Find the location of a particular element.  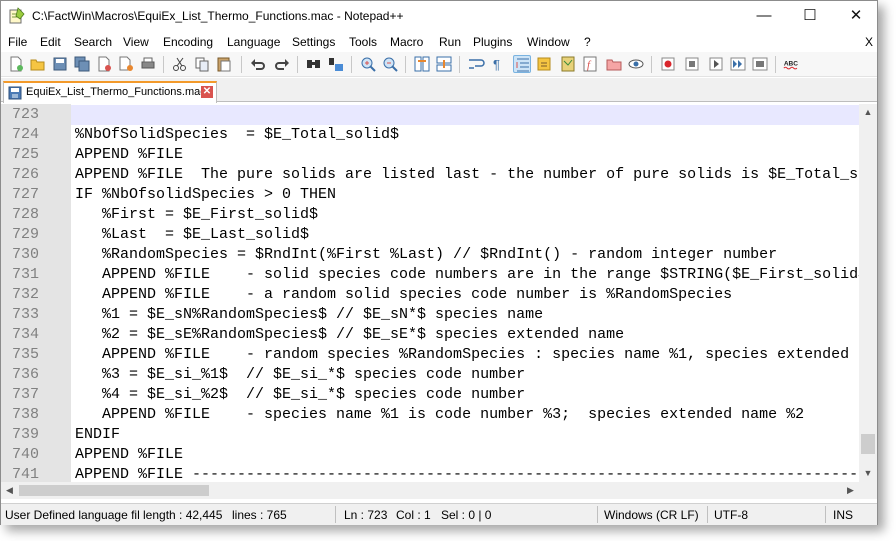

copy-icon is located at coordinates (202, 64).